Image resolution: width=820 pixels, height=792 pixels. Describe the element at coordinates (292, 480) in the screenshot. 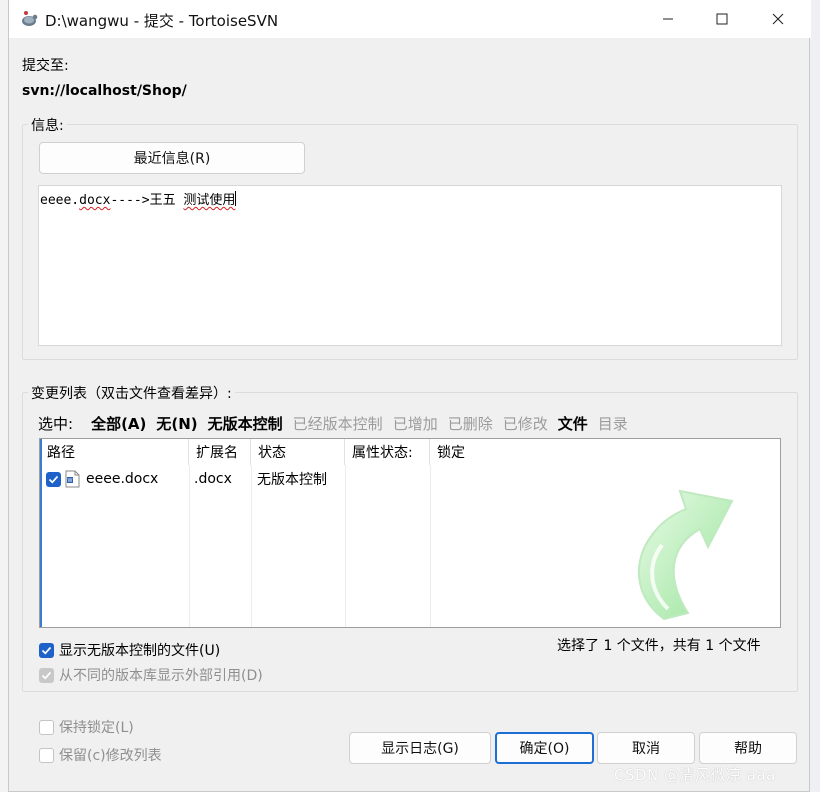

I see `cell-status: 无版本控制` at that location.